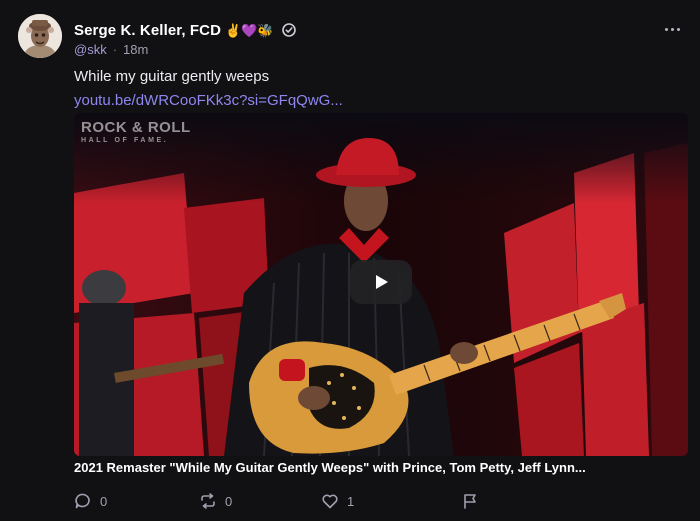 The image size is (700, 521). What do you see at coordinates (136, 501) in the screenshot?
I see `reply-button: 0` at bounding box center [136, 501].